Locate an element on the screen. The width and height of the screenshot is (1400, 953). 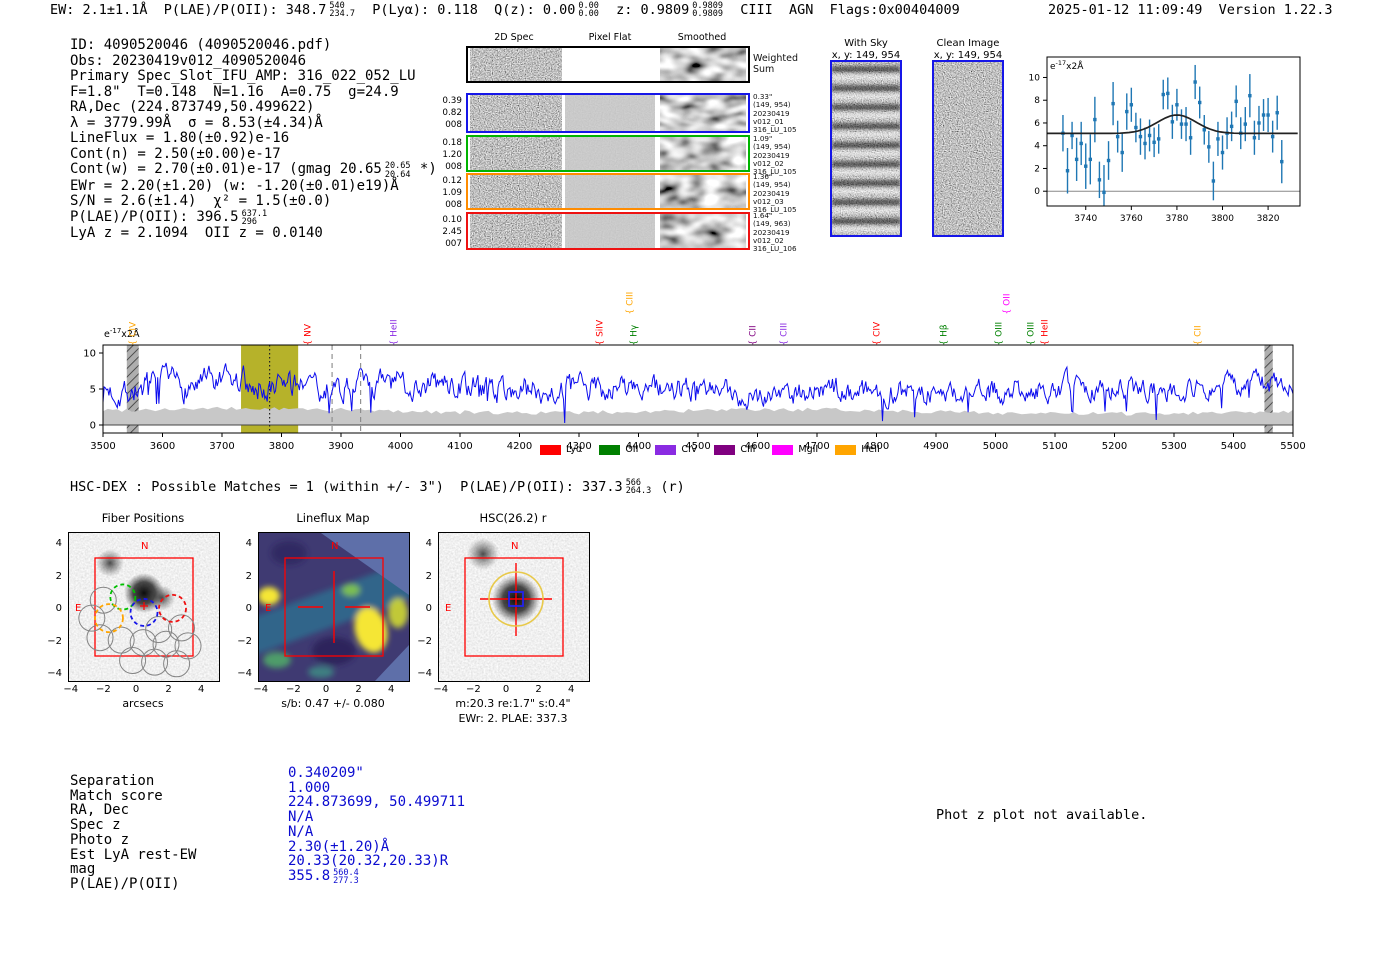
x-tick-label: 5200 is located at coordinates (1114, 446).